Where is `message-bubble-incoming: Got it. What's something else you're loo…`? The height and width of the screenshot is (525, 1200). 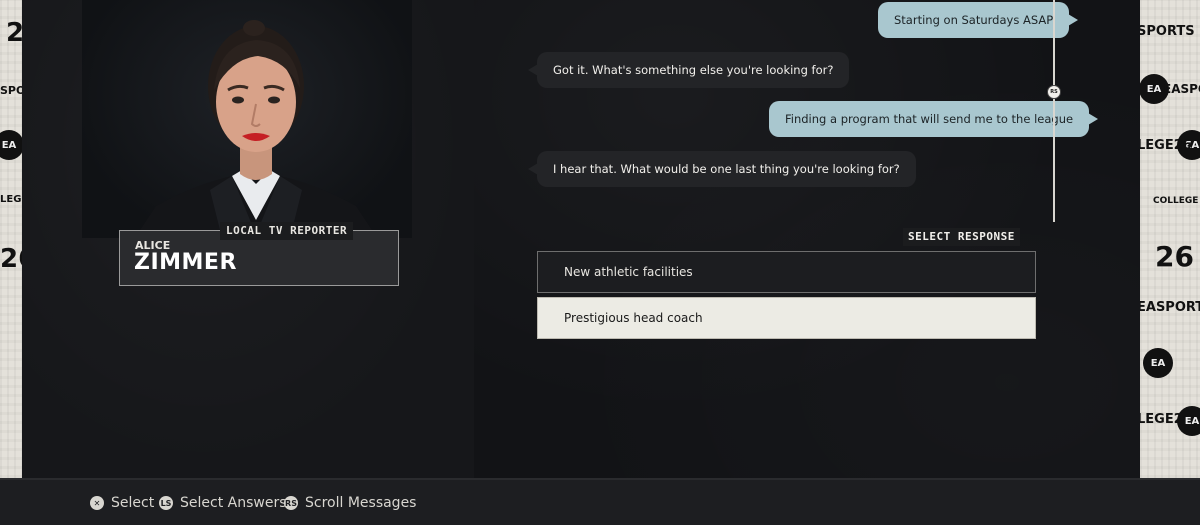
message-bubble-incoming: Got it. What's something else you're loo… is located at coordinates (688, 70).